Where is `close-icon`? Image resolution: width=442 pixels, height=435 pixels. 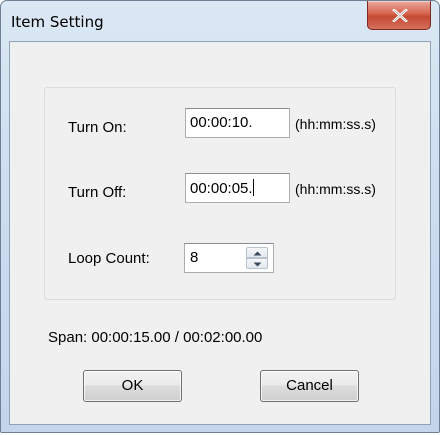 close-icon is located at coordinates (400, 15).